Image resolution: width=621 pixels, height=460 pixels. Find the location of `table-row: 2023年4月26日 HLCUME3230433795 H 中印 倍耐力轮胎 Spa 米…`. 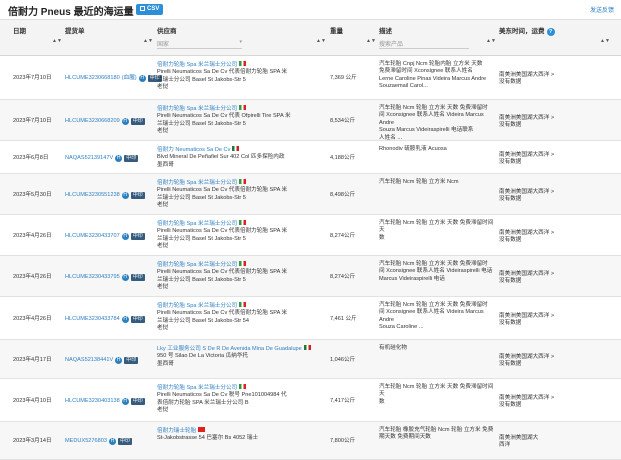

table-row: 2023年4月26日 HLCUME3230433795 H 中印 倍耐力轮胎 Spa 米… is located at coordinates (310, 276).